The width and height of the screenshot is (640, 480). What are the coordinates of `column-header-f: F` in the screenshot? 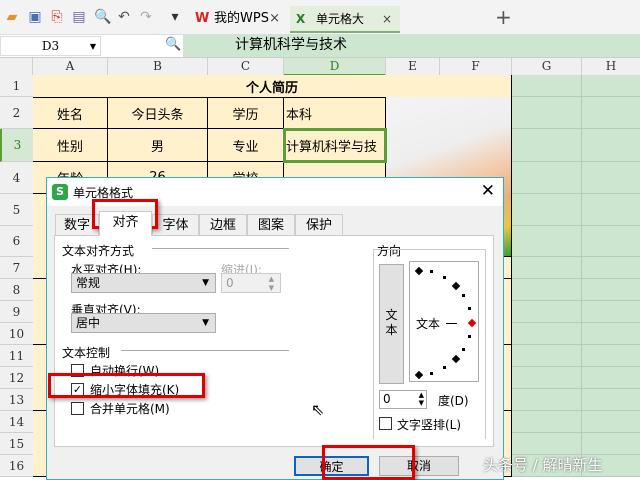 It's located at (476, 67).